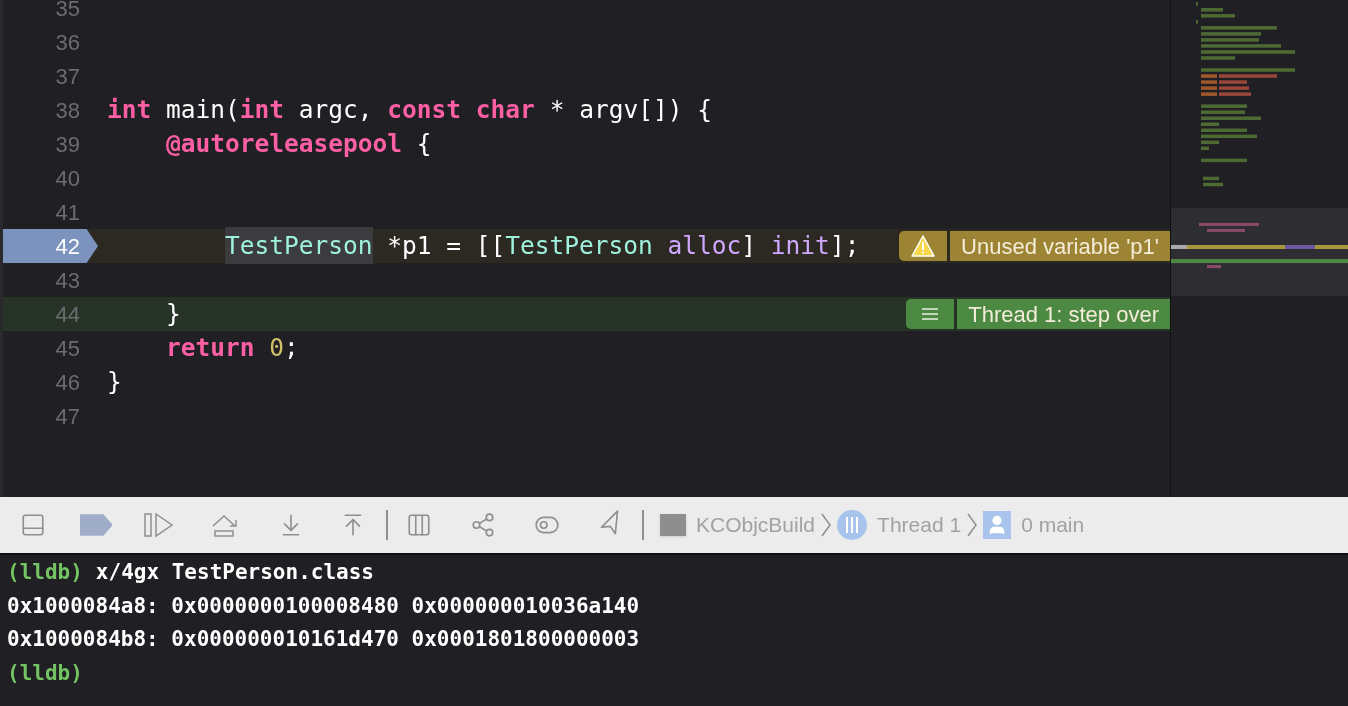 This screenshot has width=1348, height=706. What do you see at coordinates (483, 525) in the screenshot?
I see `graph-icon` at bounding box center [483, 525].